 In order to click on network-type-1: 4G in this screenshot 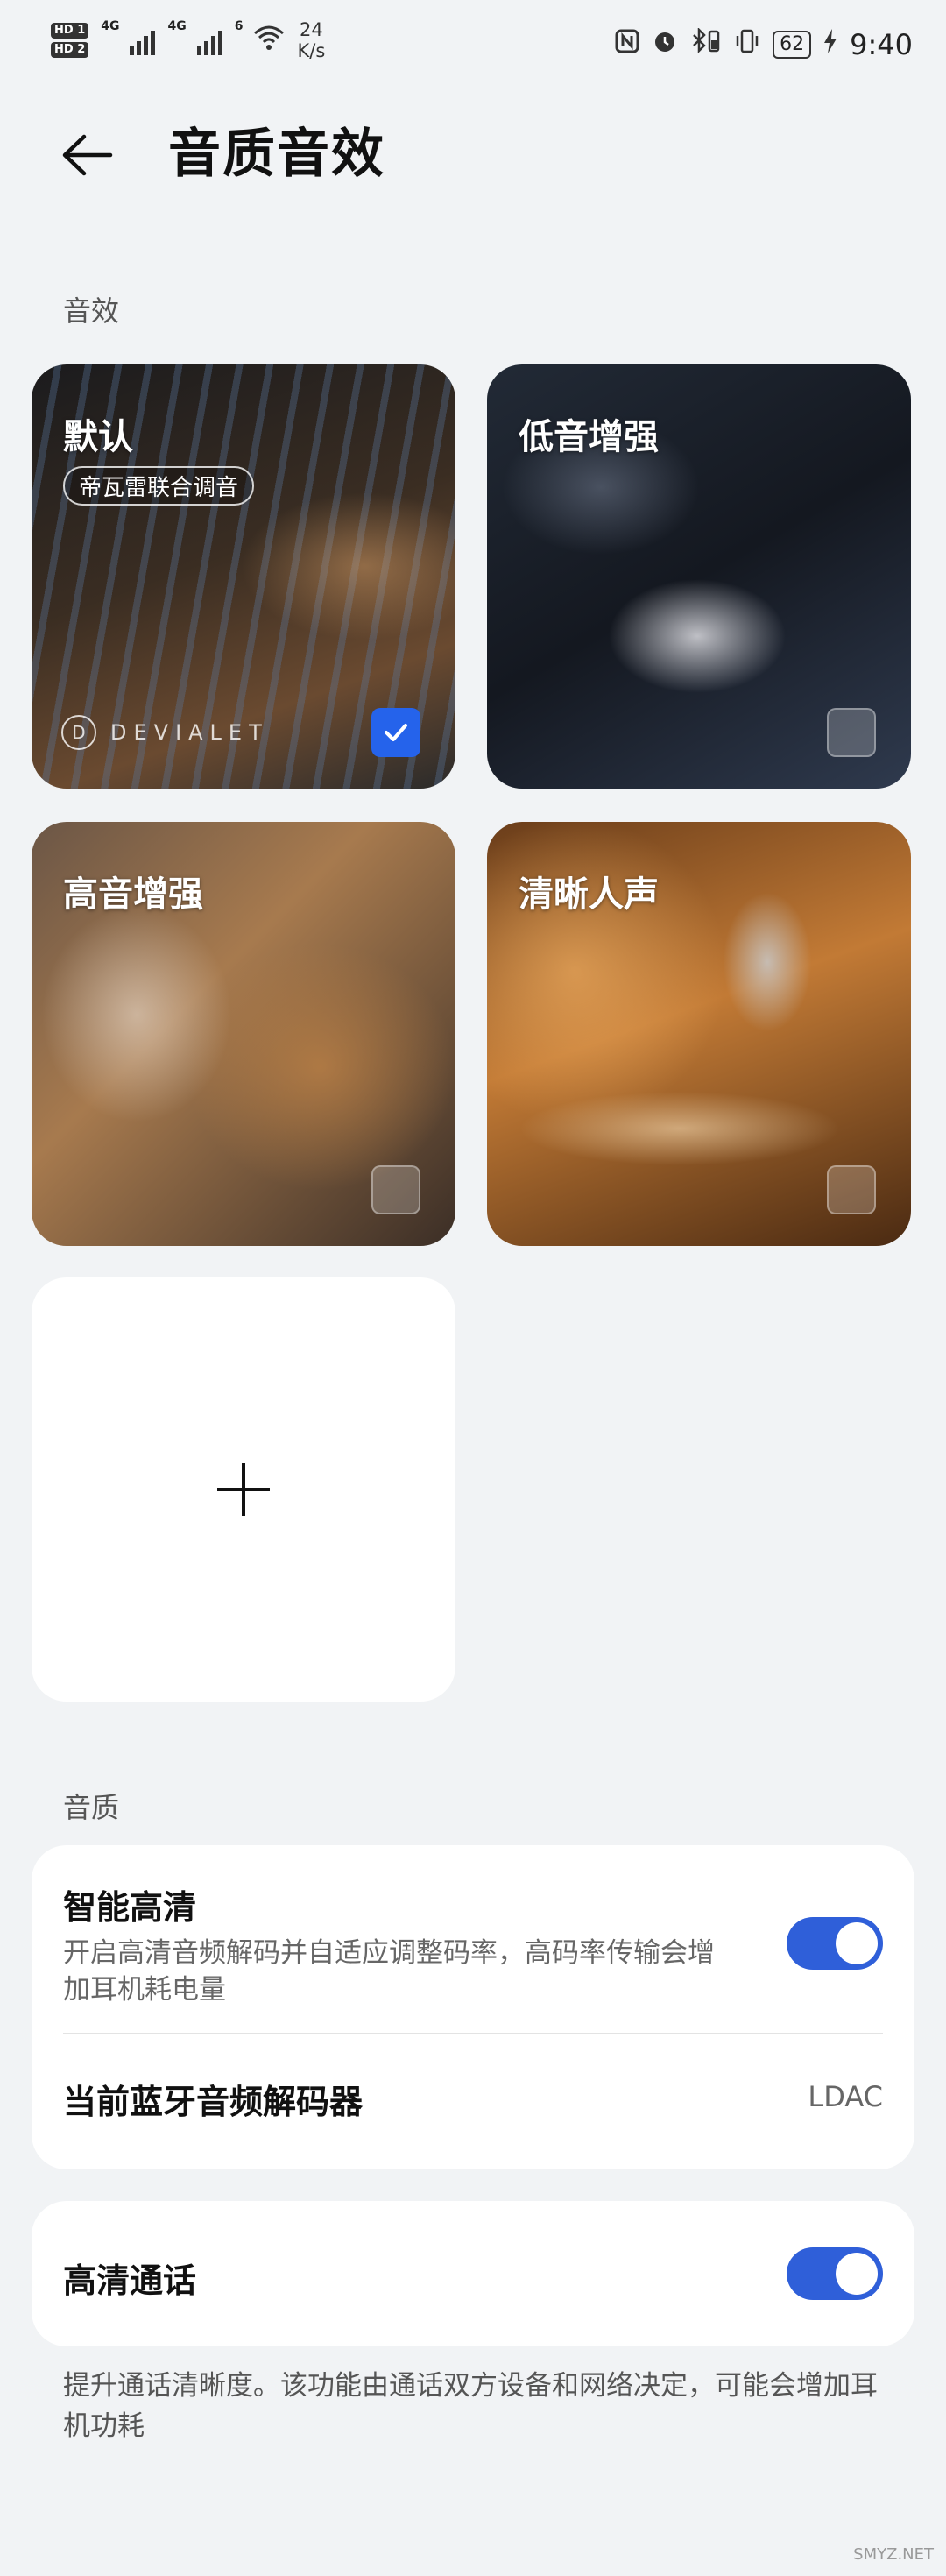, I will do `click(110, 26)`.